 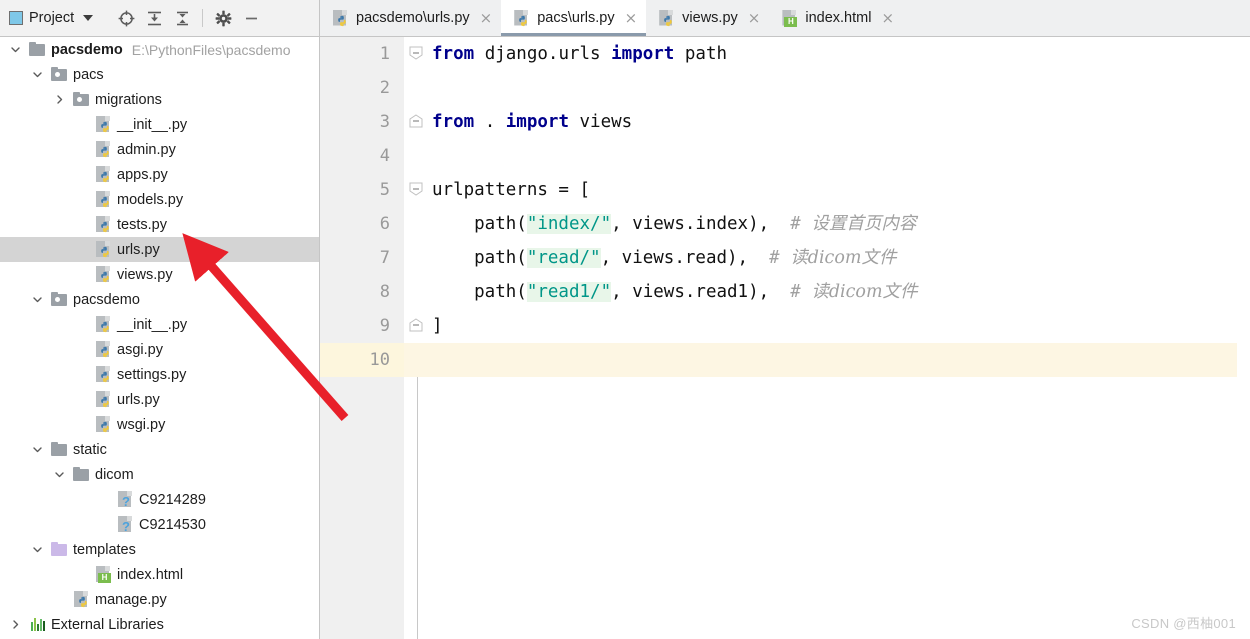 I want to click on tree-row-label: C9214530, so click(x=172, y=524).